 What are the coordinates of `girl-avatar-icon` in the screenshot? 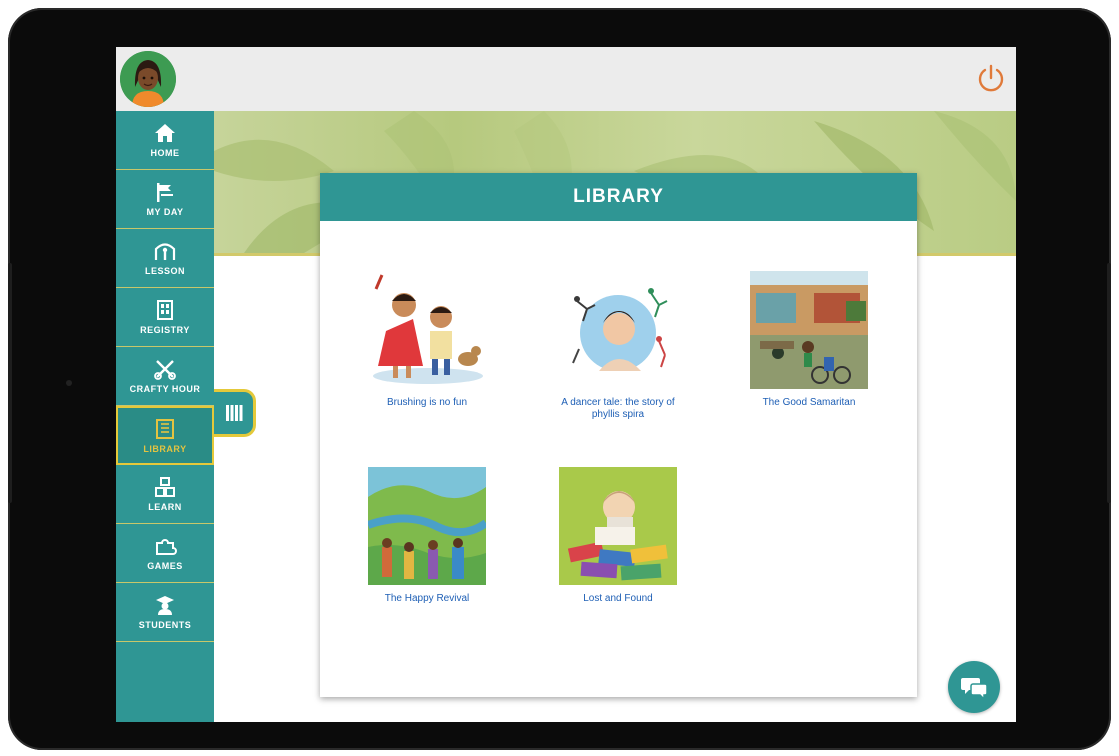 It's located at (148, 79).